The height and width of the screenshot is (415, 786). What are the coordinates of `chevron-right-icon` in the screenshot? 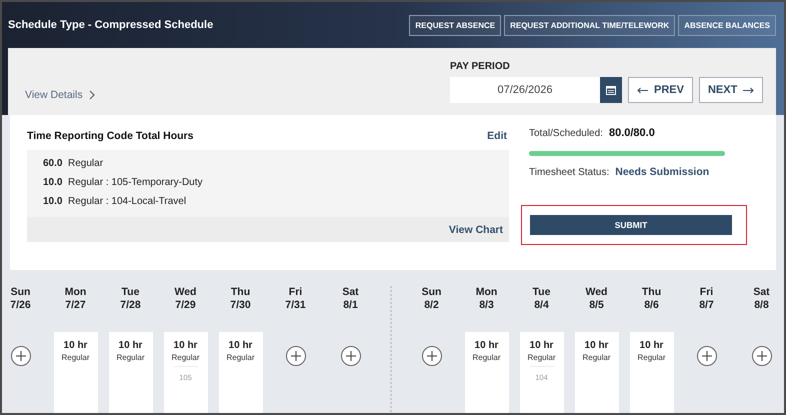 It's located at (91, 95).